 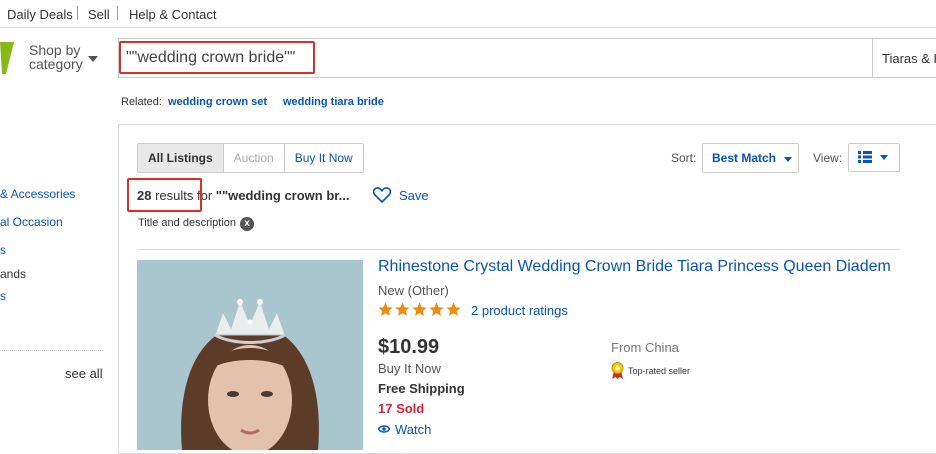 I want to click on eye-icon, so click(x=384, y=429).